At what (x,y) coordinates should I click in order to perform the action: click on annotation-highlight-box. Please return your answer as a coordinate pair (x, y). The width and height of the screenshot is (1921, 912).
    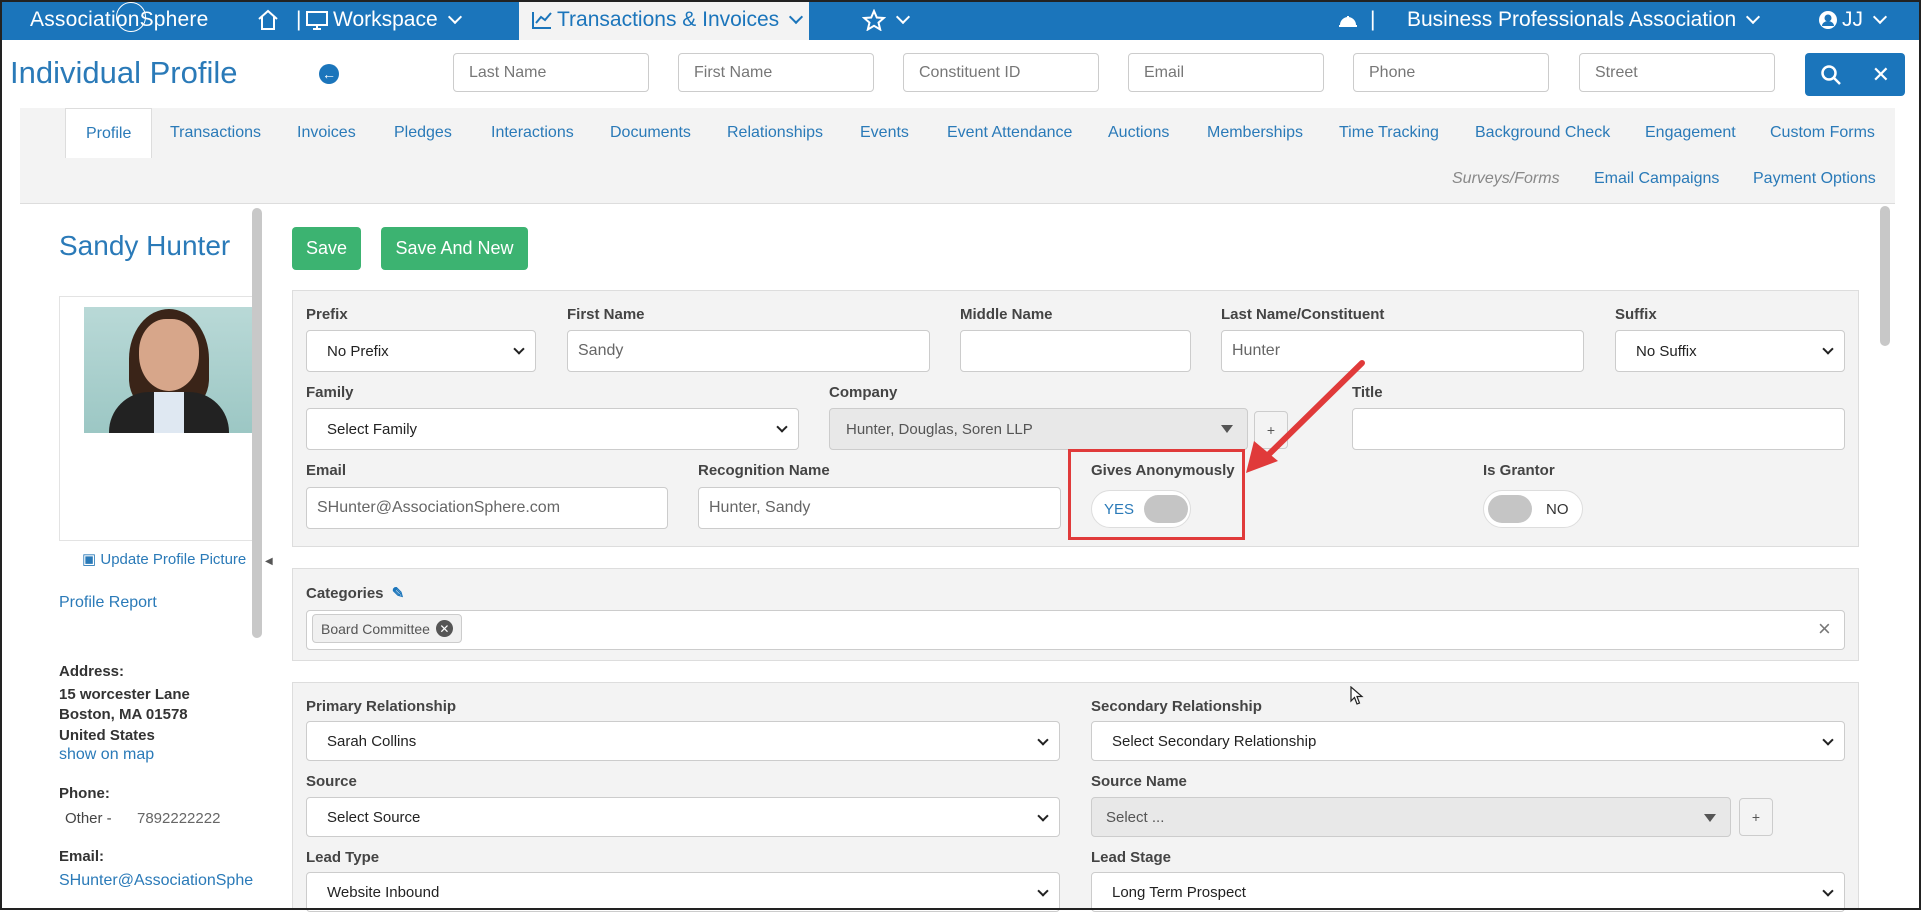
    Looking at the image, I should click on (1156, 494).